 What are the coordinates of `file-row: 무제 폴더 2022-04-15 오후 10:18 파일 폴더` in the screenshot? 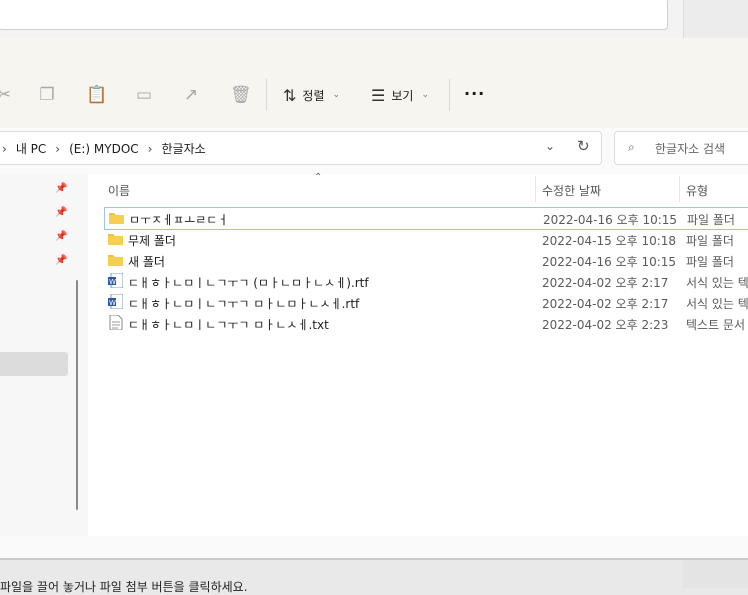 It's located at (426, 239).